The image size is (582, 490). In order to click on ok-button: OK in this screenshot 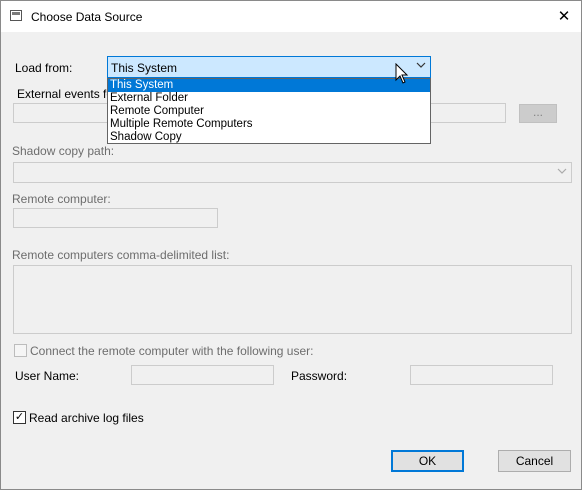, I will do `click(427, 461)`.